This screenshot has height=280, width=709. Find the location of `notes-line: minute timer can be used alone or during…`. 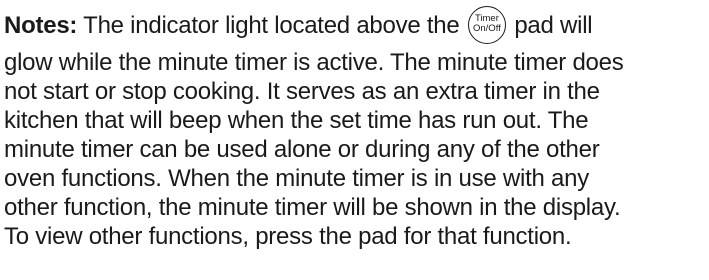

notes-line: minute timer can be used alone or during… is located at coordinates (302, 149).